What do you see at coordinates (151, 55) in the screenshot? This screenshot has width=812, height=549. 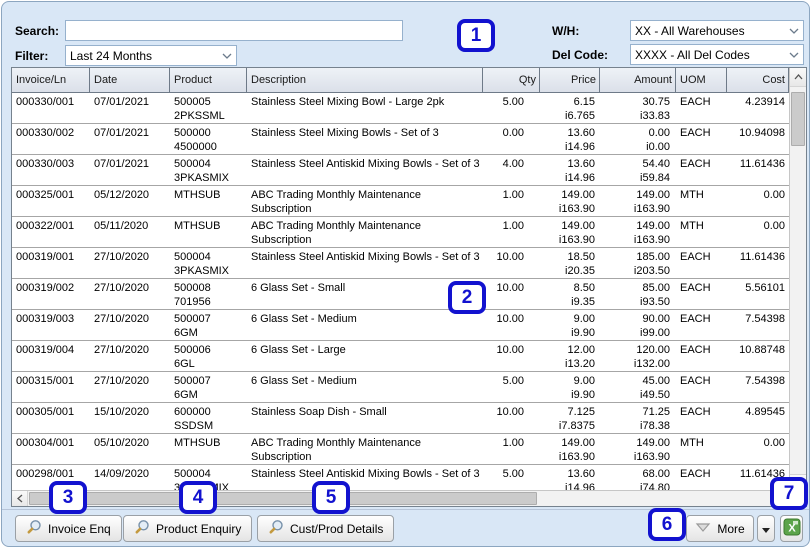 I see `filter-select: Last 24 Months` at bounding box center [151, 55].